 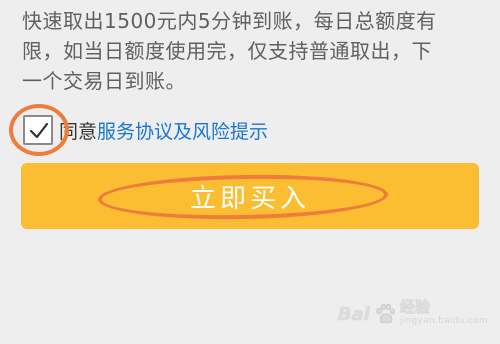 What do you see at coordinates (182, 132) in the screenshot?
I see `service-agreement-link: 服务协议及风险提示` at bounding box center [182, 132].